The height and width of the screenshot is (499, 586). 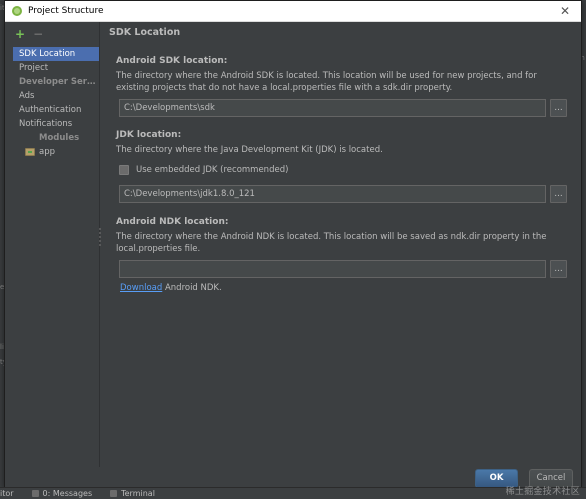 What do you see at coordinates (67, 493) in the screenshot?
I see `messages-label: 0: Messages` at bounding box center [67, 493].